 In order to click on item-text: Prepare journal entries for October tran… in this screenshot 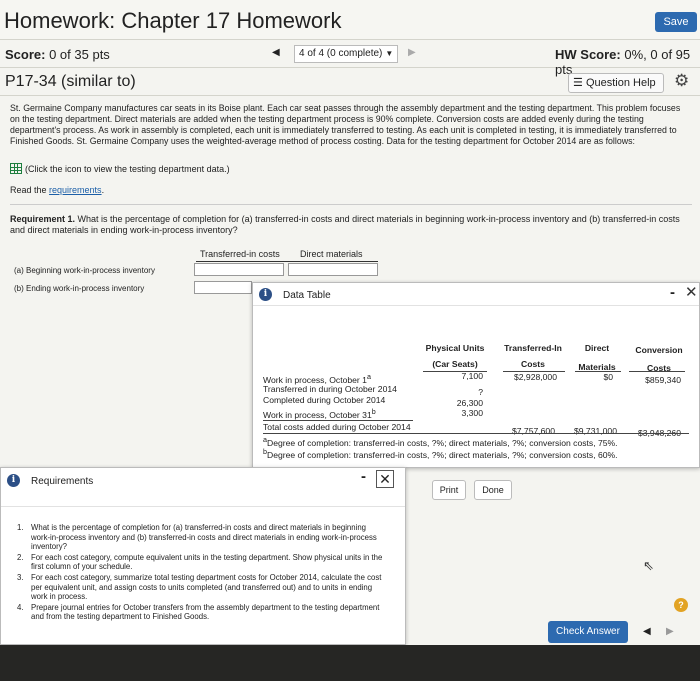, I will do `click(205, 612)`.